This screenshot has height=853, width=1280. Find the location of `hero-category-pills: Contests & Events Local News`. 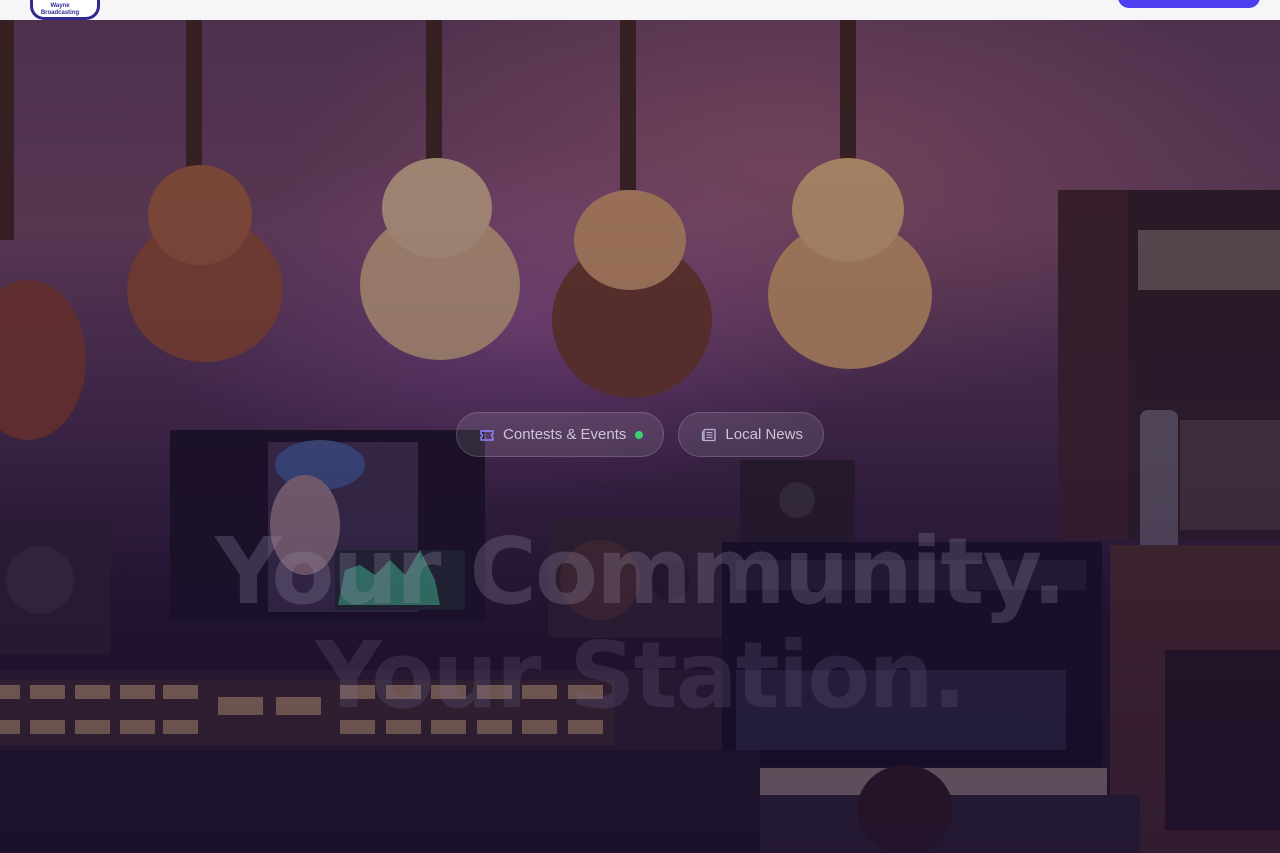

hero-category-pills: Contests & Events Local News is located at coordinates (640, 434).